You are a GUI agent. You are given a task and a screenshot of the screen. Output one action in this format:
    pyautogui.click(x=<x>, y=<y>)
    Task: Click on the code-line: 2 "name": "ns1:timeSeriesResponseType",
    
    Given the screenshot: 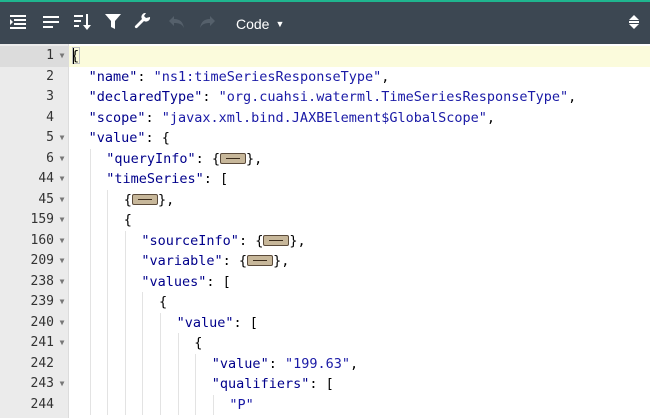 What is the action you would take?
    pyautogui.click(x=325, y=77)
    